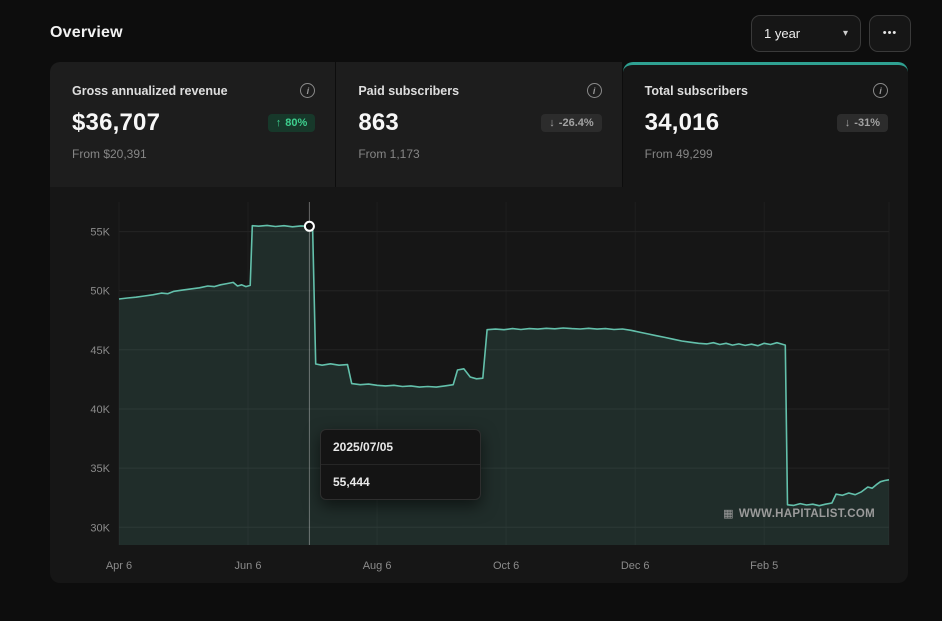 The width and height of the screenshot is (942, 621). I want to click on svg-text: 55K, so click(100, 233).